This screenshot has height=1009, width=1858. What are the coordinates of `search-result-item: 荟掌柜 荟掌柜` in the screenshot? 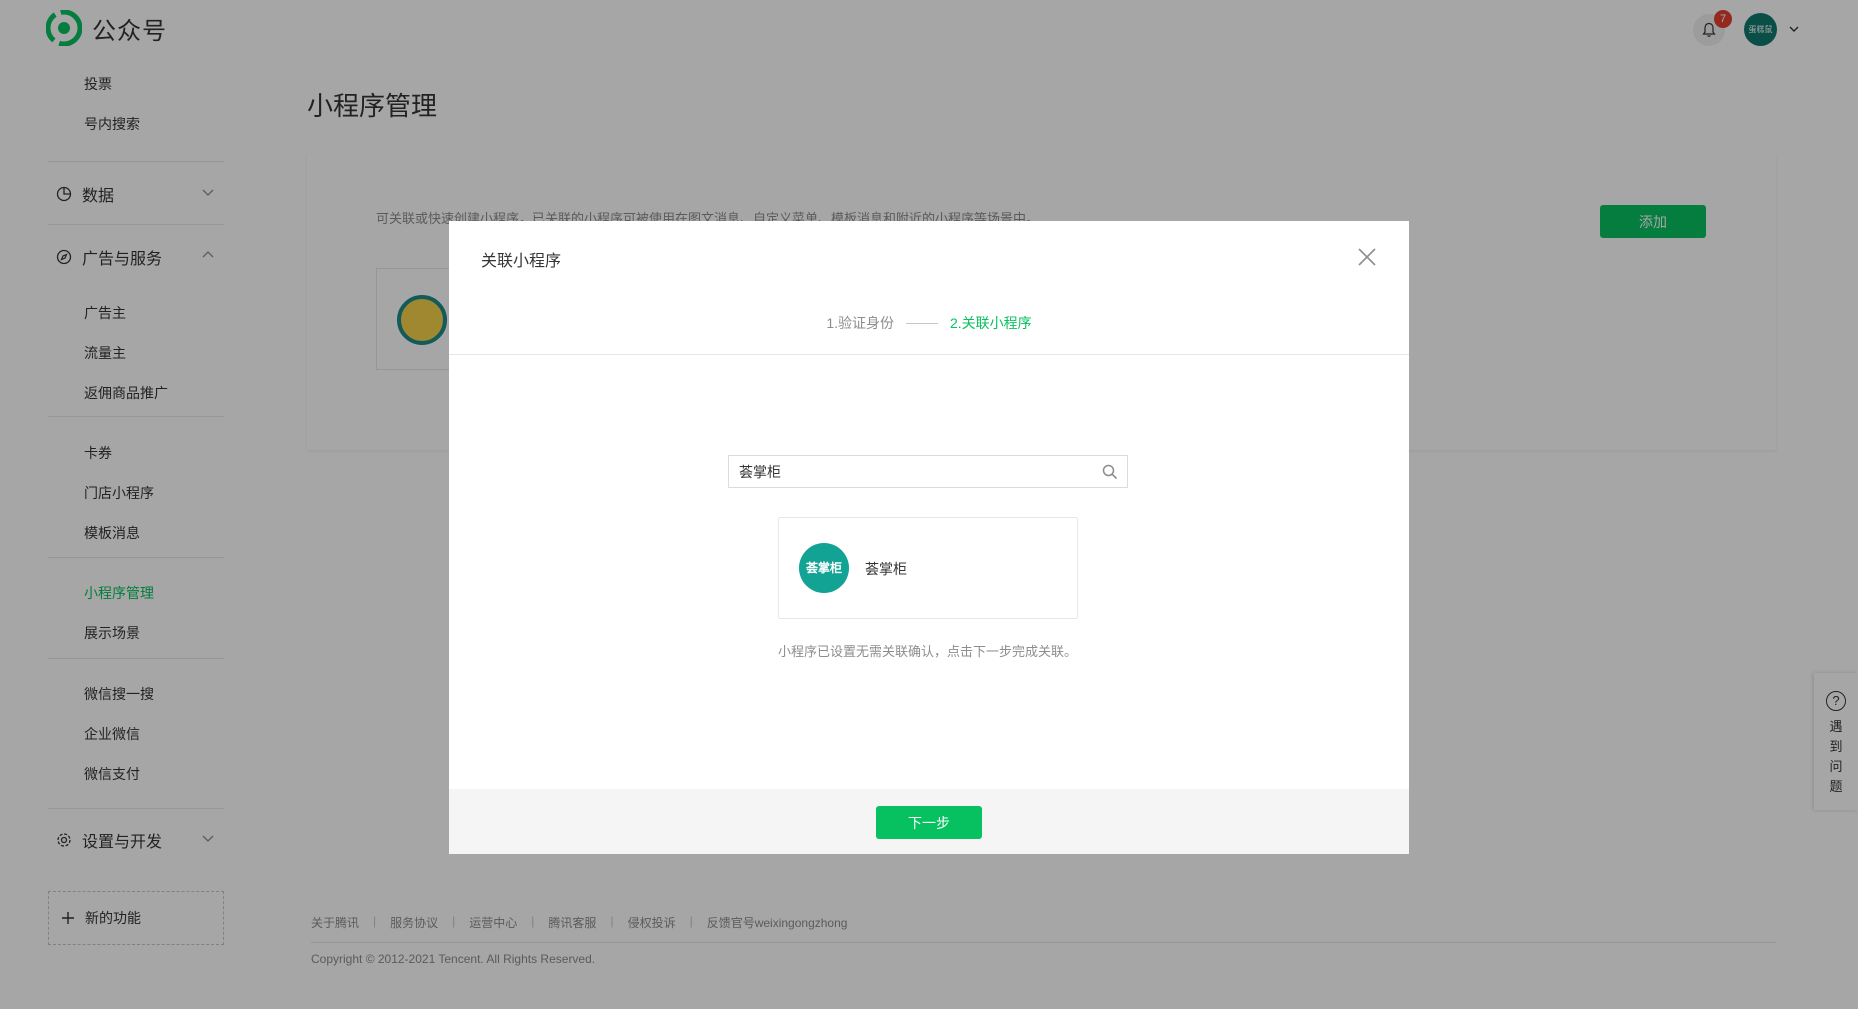 It's located at (928, 568).